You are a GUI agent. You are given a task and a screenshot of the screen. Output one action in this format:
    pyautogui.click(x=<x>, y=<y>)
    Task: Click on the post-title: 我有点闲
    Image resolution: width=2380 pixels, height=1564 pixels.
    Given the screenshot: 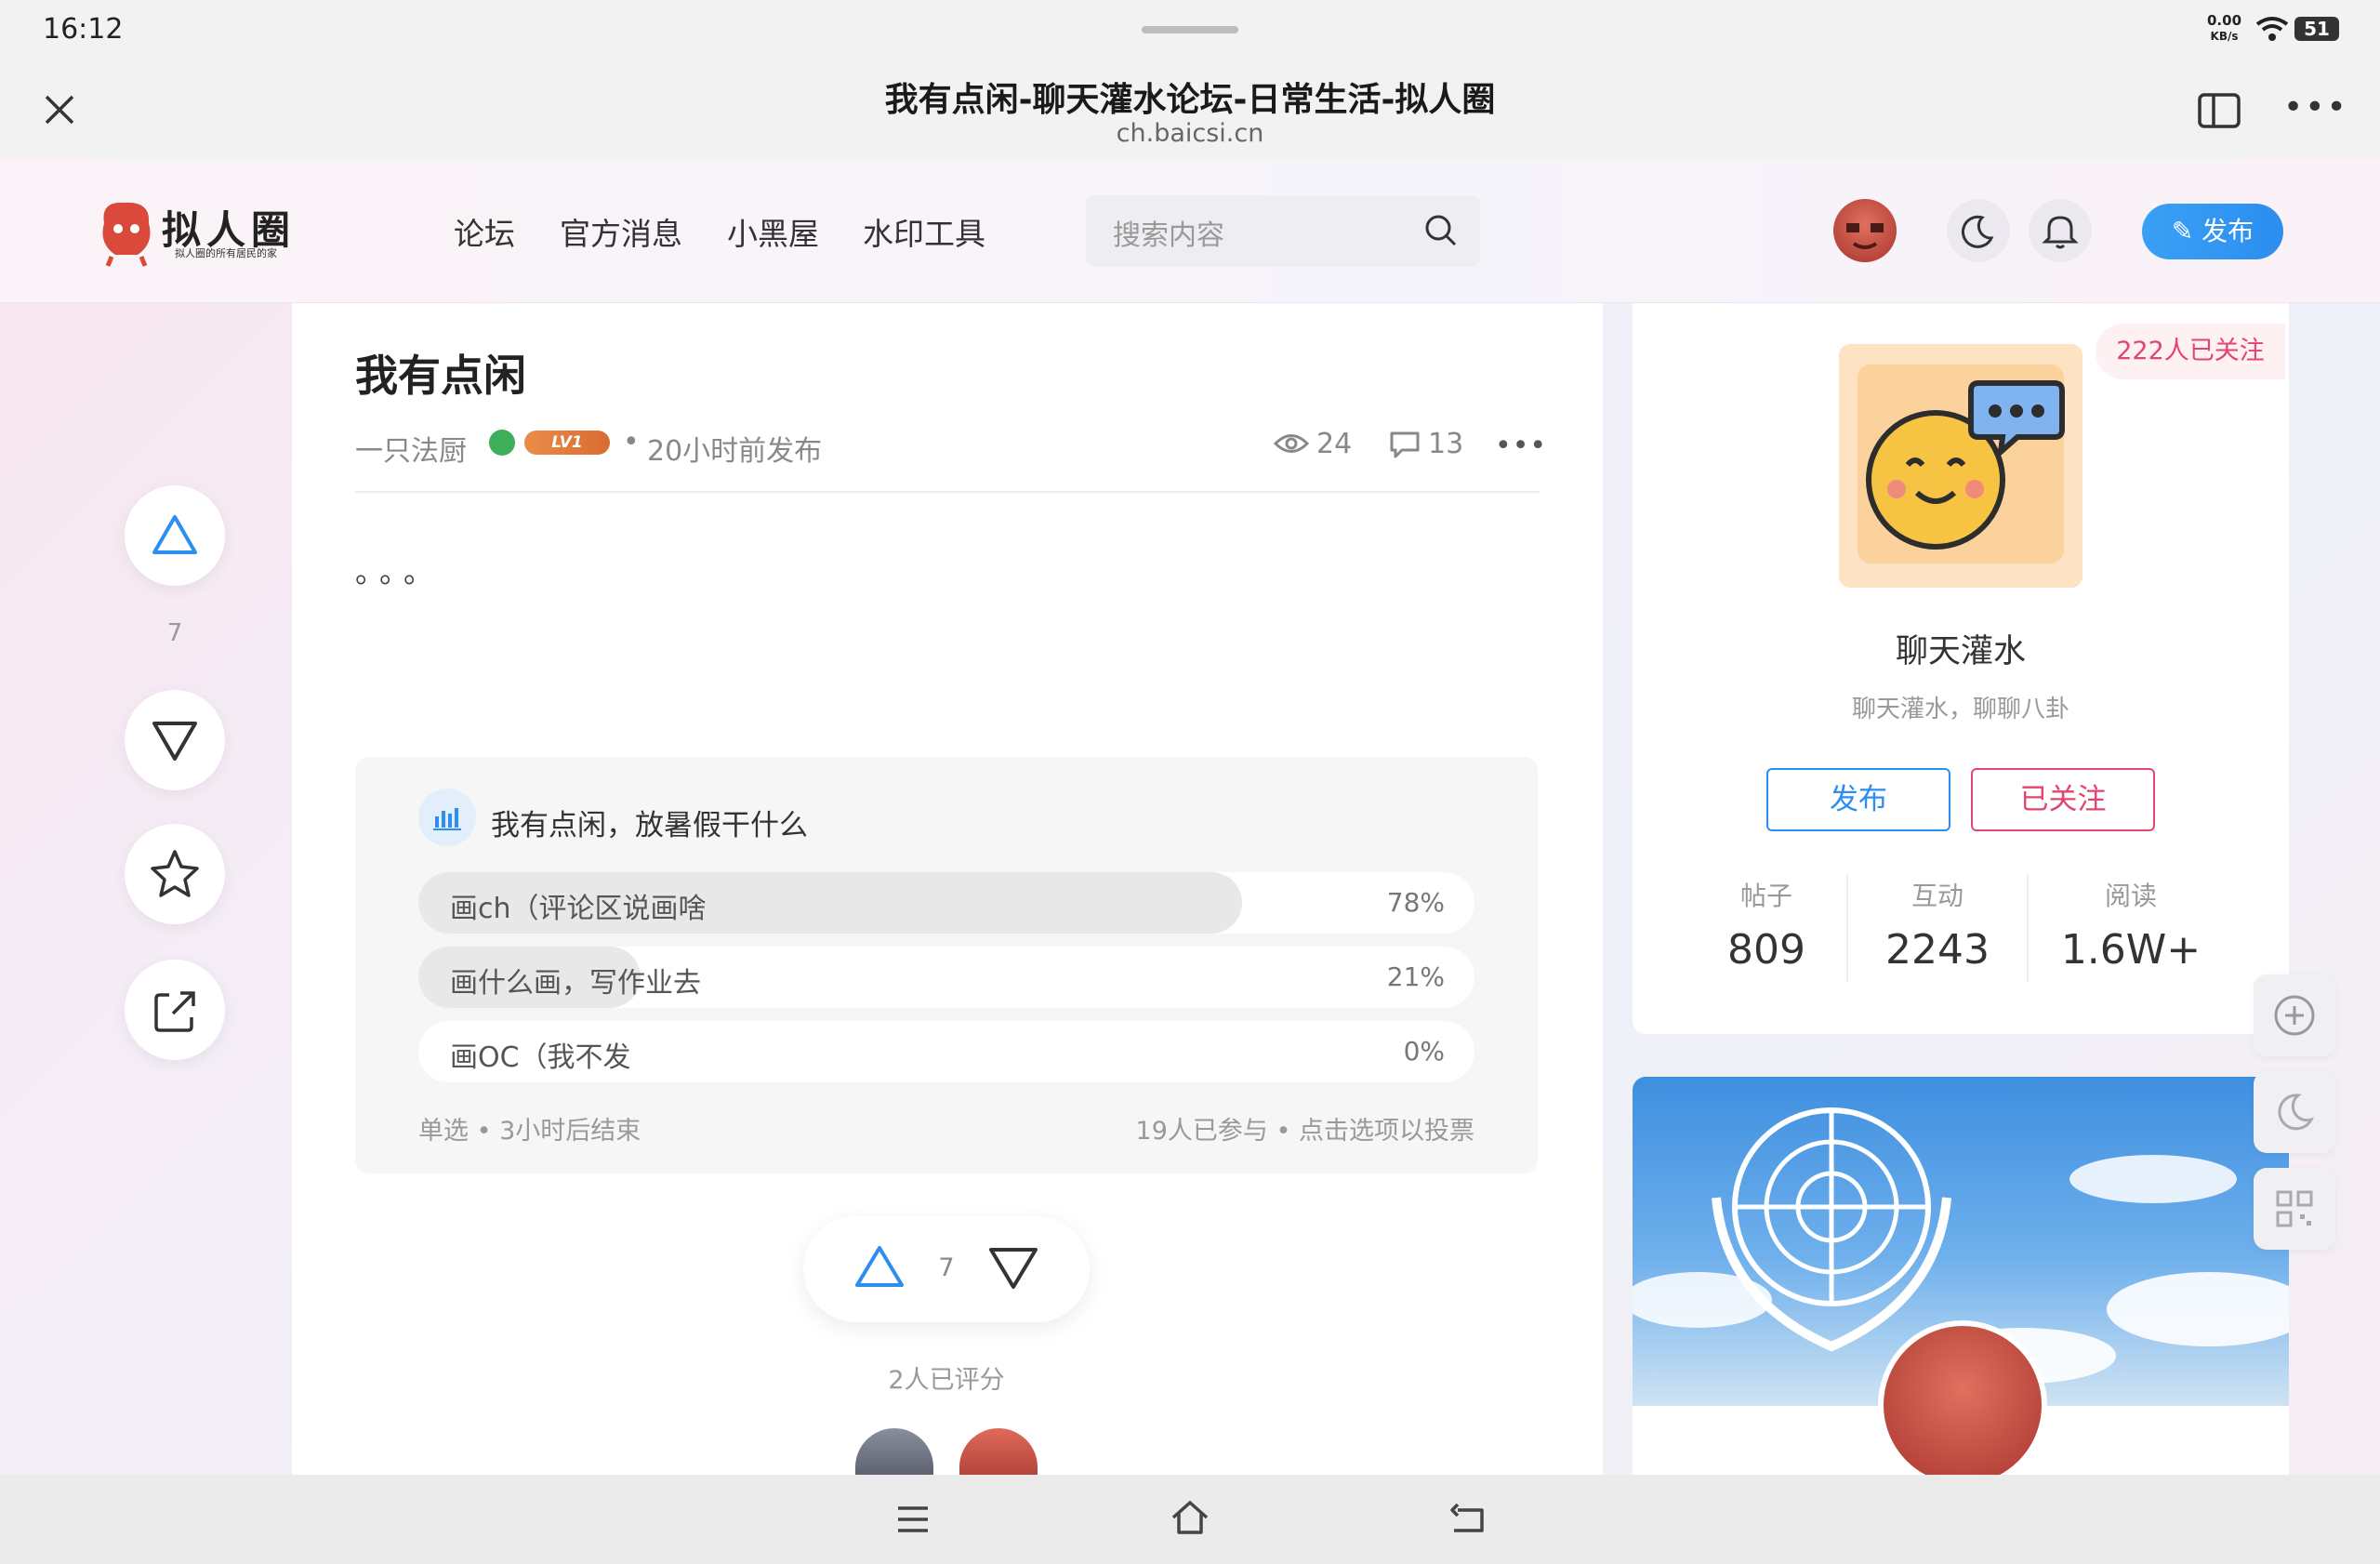 What is the action you would take?
    pyautogui.click(x=440, y=376)
    